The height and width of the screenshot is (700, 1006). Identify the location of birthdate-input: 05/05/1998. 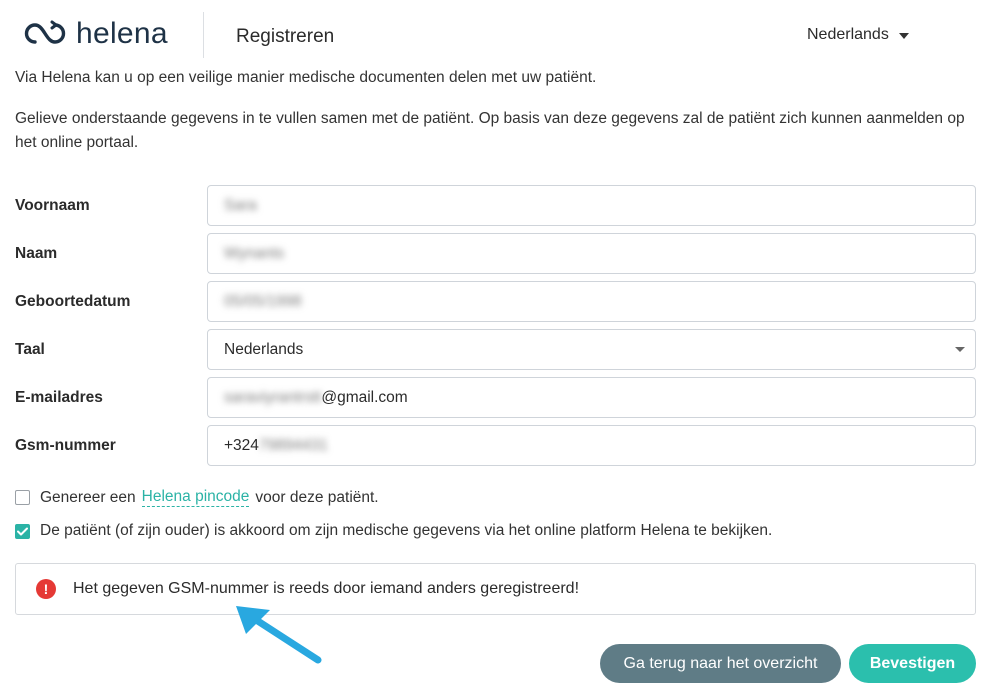
(591, 301).